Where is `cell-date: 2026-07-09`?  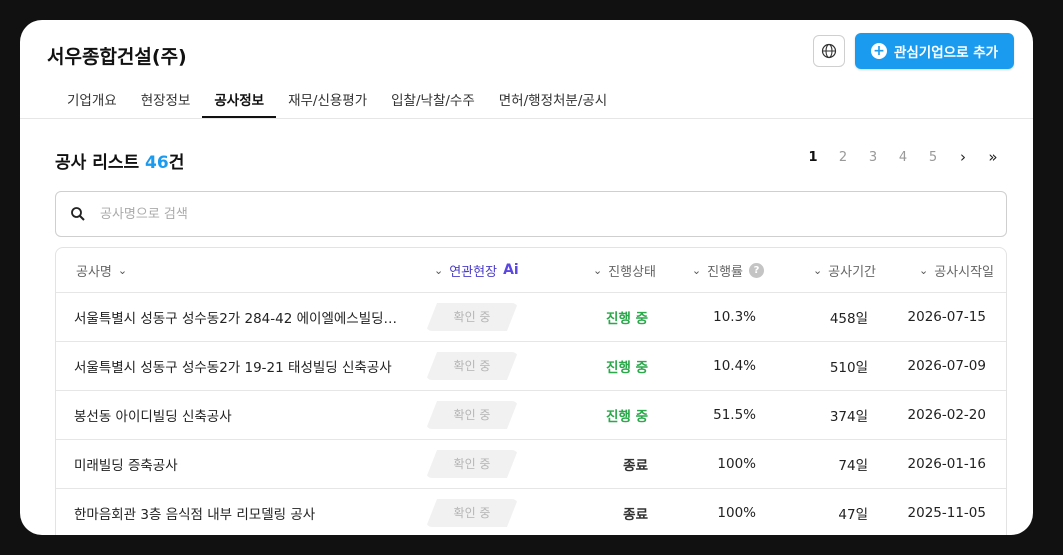 cell-date: 2026-07-09 is located at coordinates (946, 366).